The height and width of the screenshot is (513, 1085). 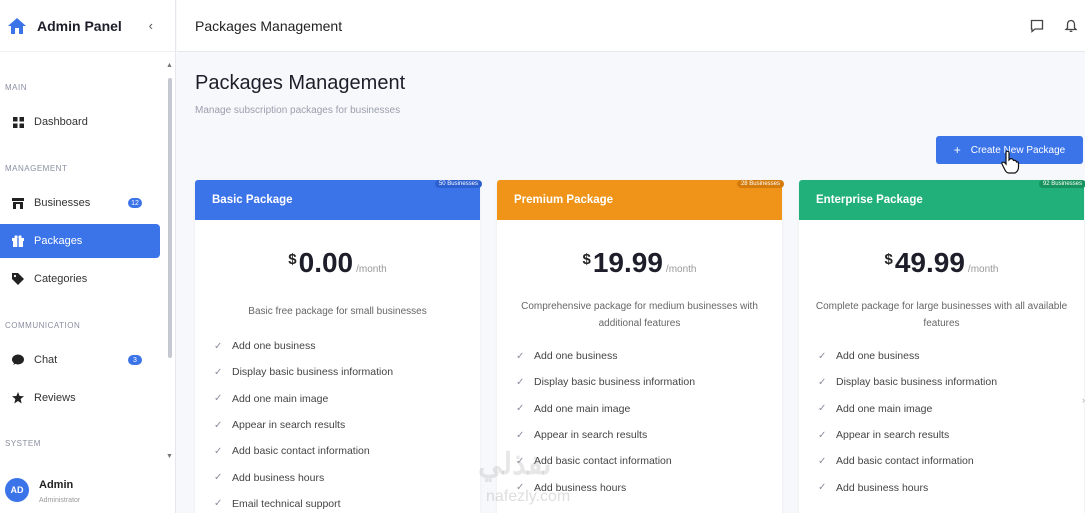 What do you see at coordinates (18, 398) in the screenshot?
I see `star-icon` at bounding box center [18, 398].